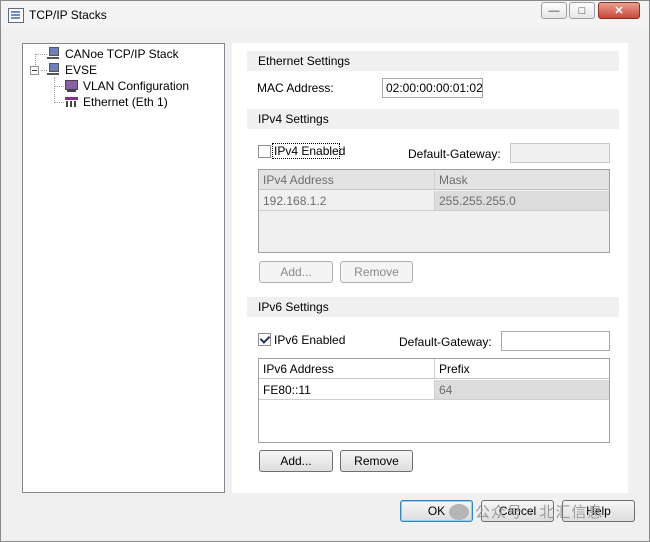 The image size is (650, 542). What do you see at coordinates (432, 88) in the screenshot?
I see `mac-address-input: 02:00:00:00:01:02` at bounding box center [432, 88].